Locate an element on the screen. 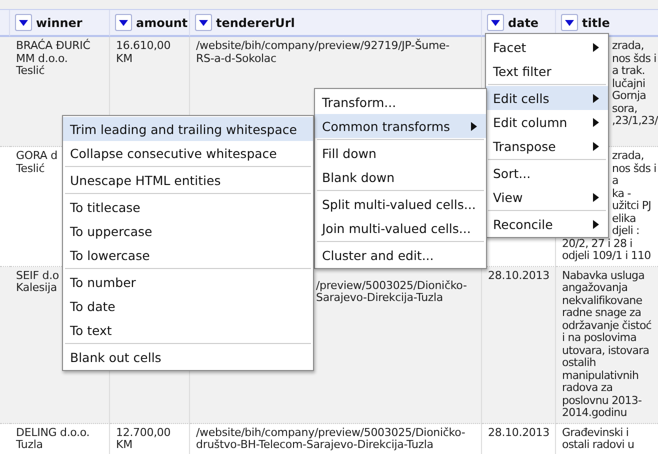  menu-item: Blank down is located at coordinates (400, 177).